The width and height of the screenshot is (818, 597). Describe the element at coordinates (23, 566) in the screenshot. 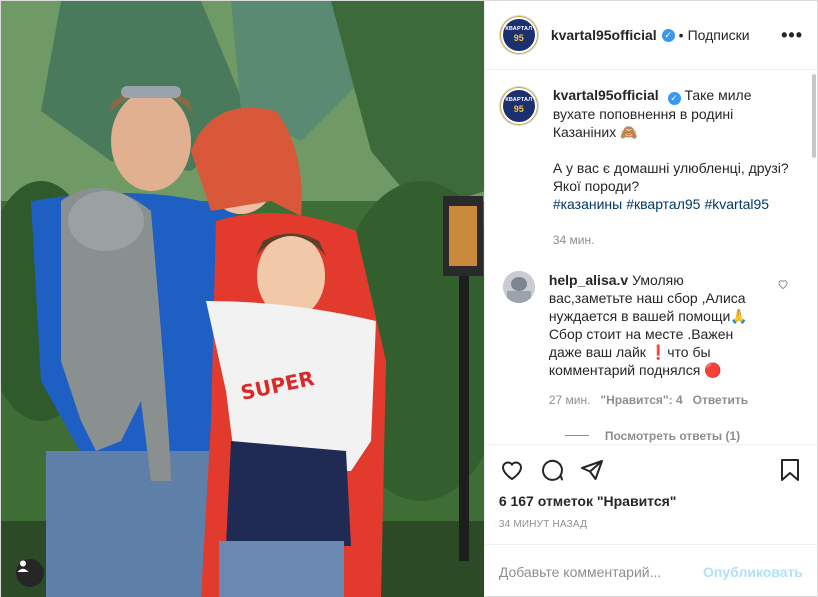

I see `person-icon` at that location.